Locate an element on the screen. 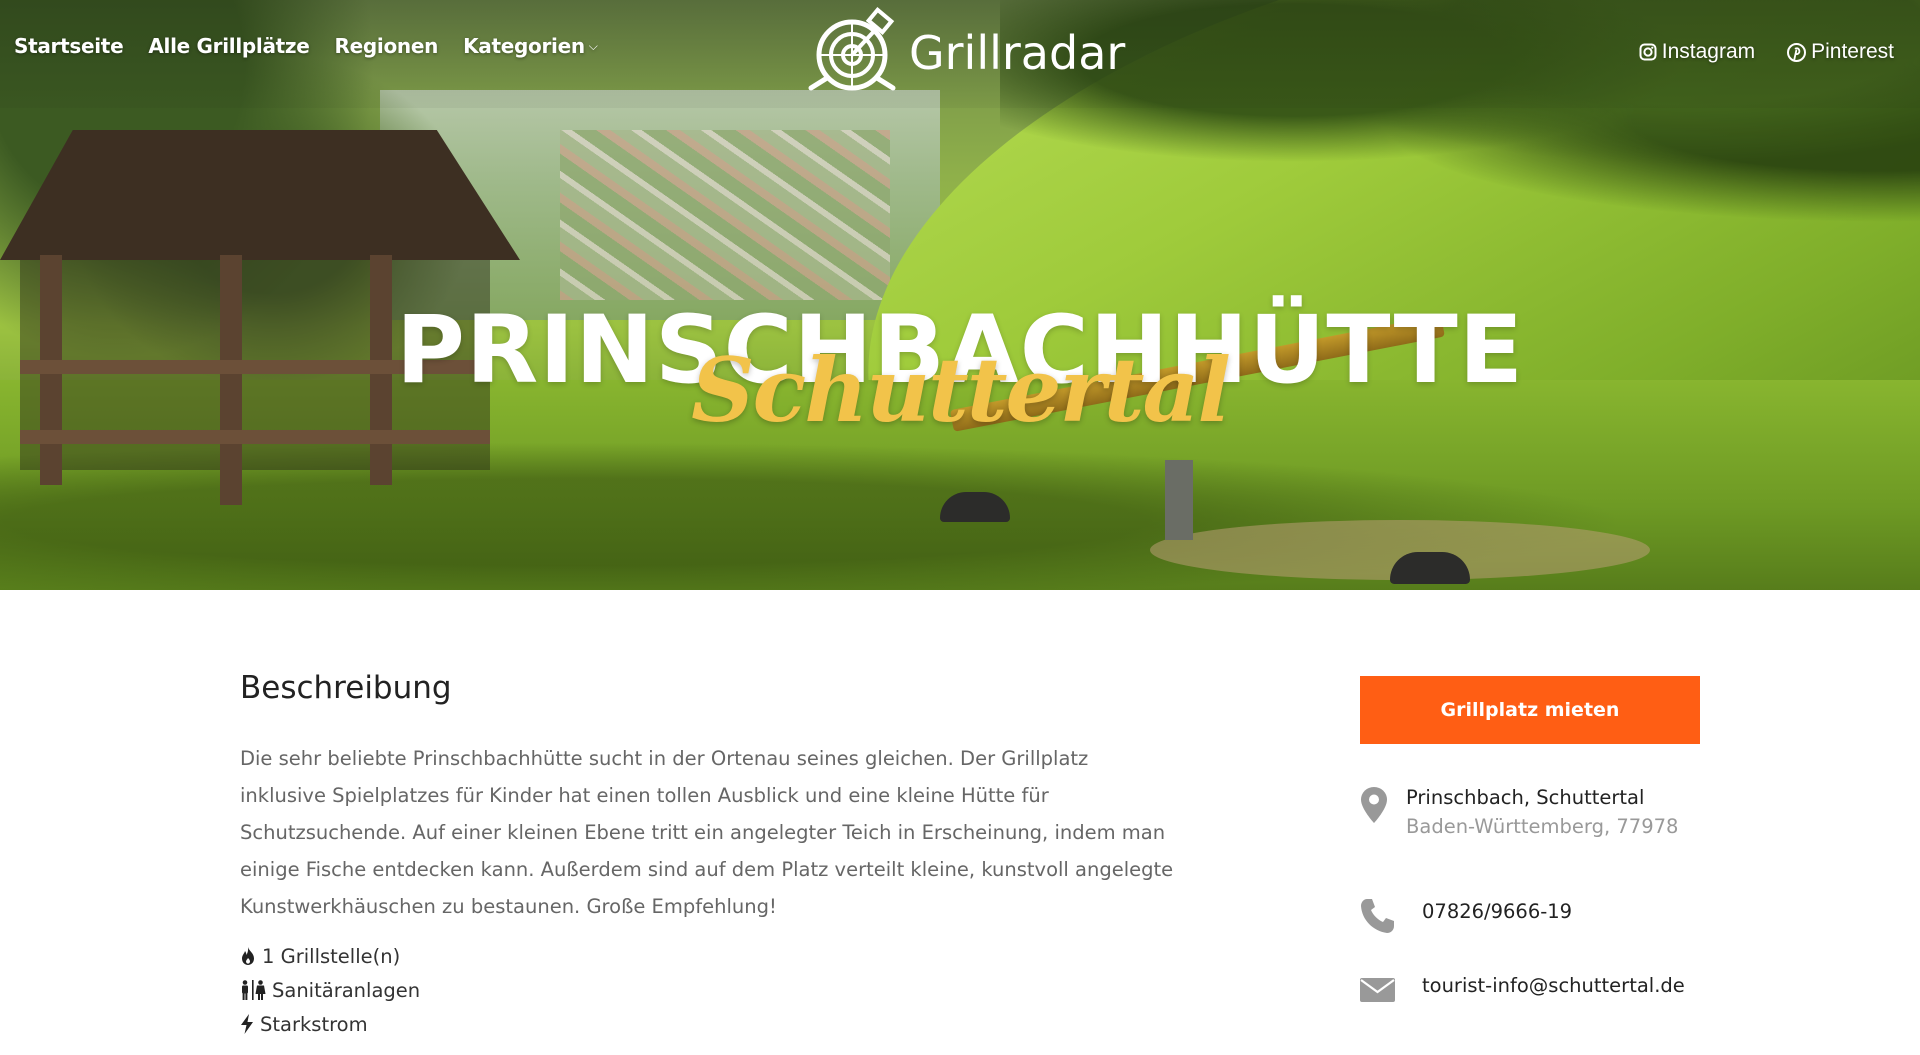  email-info: tourist-info@schuttertal.de is located at coordinates (1522, 989).